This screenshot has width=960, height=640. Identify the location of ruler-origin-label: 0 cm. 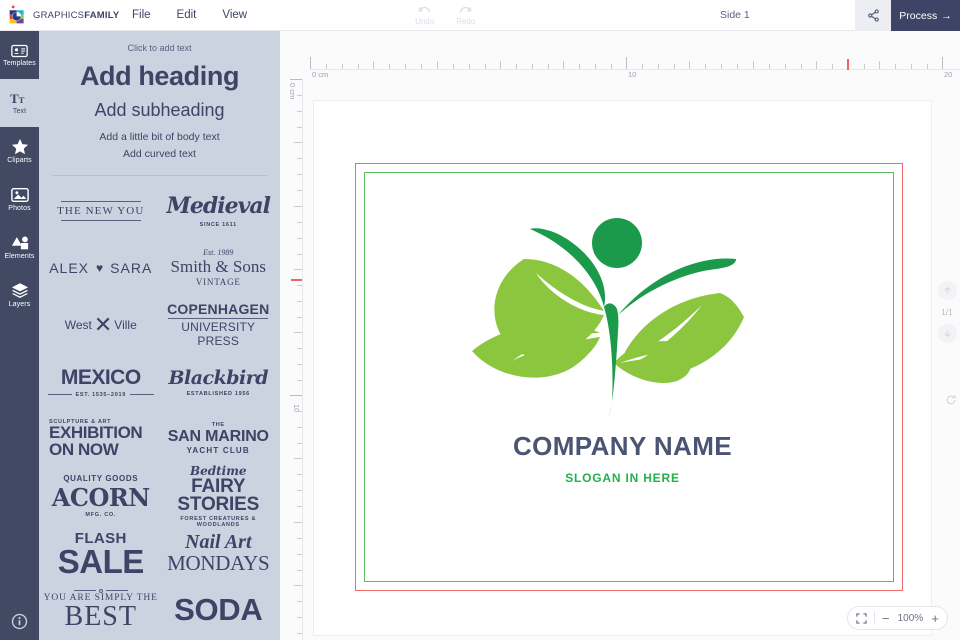
(320, 74).